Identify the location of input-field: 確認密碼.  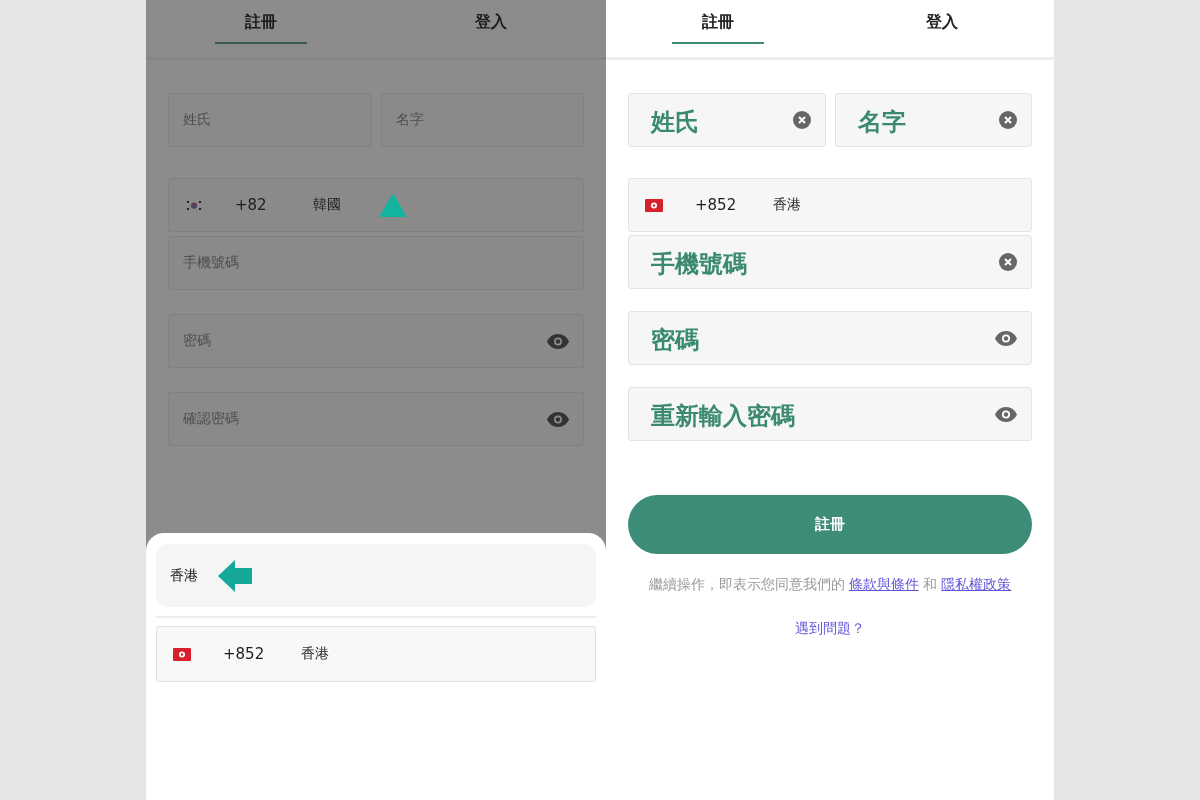
(376, 419).